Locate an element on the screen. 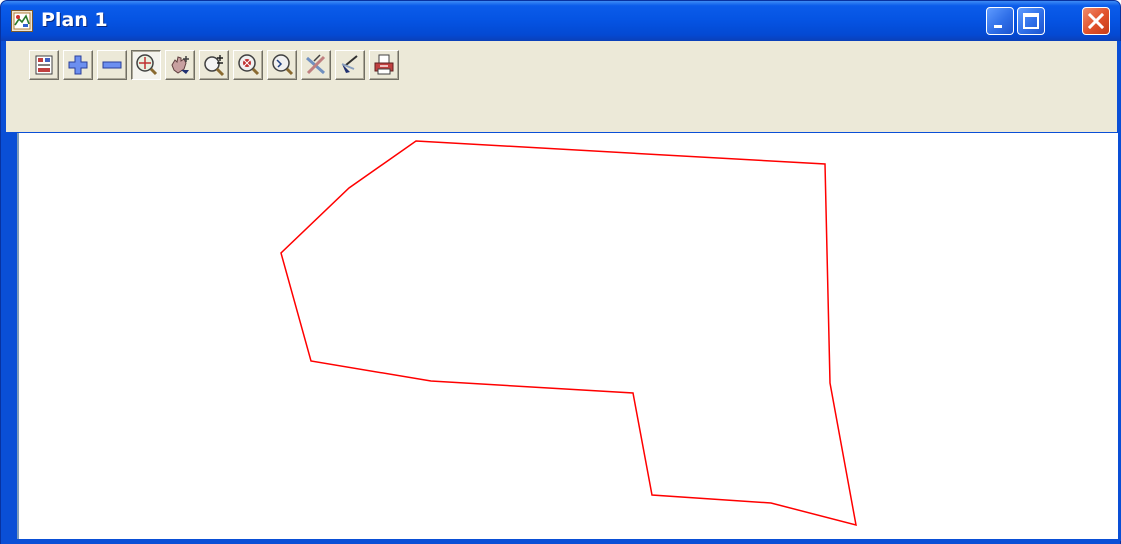 Image resolution: width=1121 pixels, height=544 pixels. magnifier-crosshair-icon is located at coordinates (147, 65).